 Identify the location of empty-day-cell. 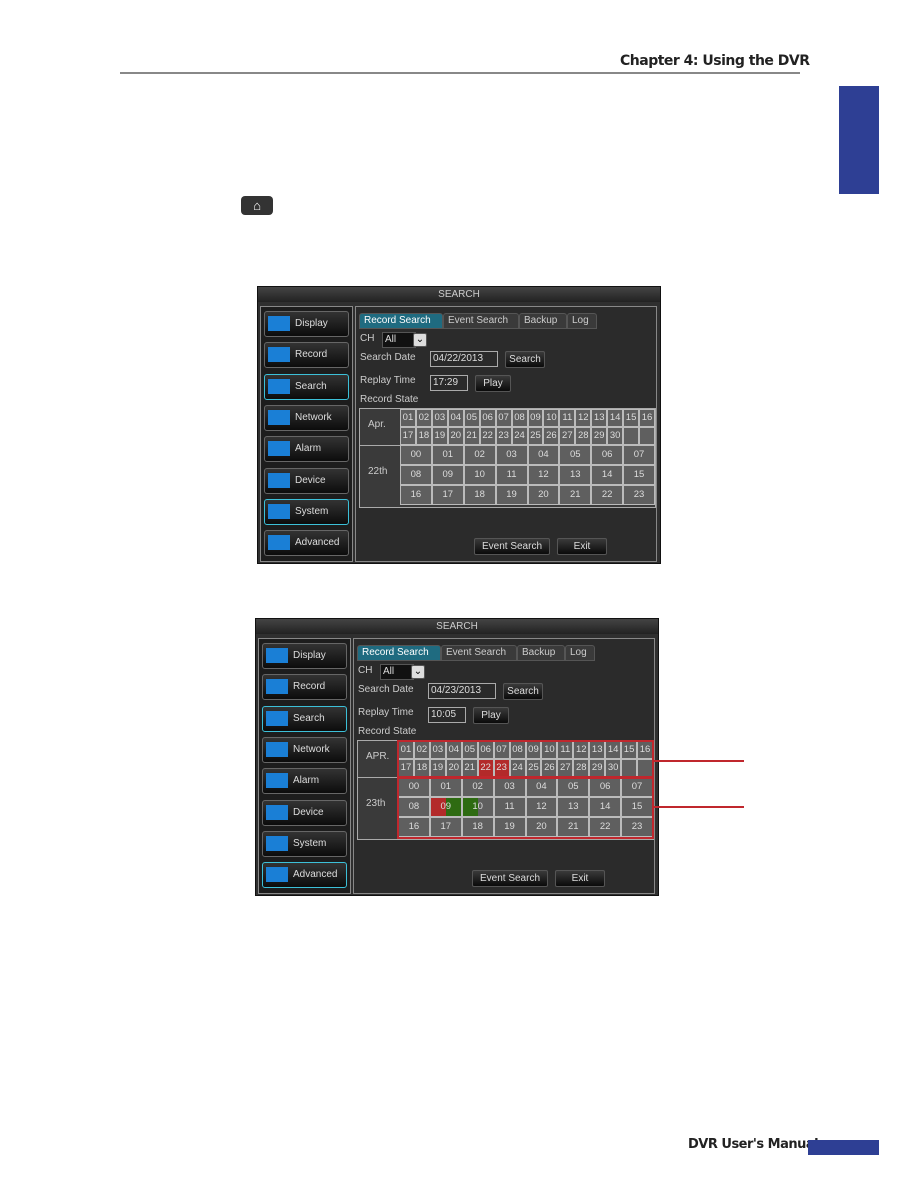
(647, 436).